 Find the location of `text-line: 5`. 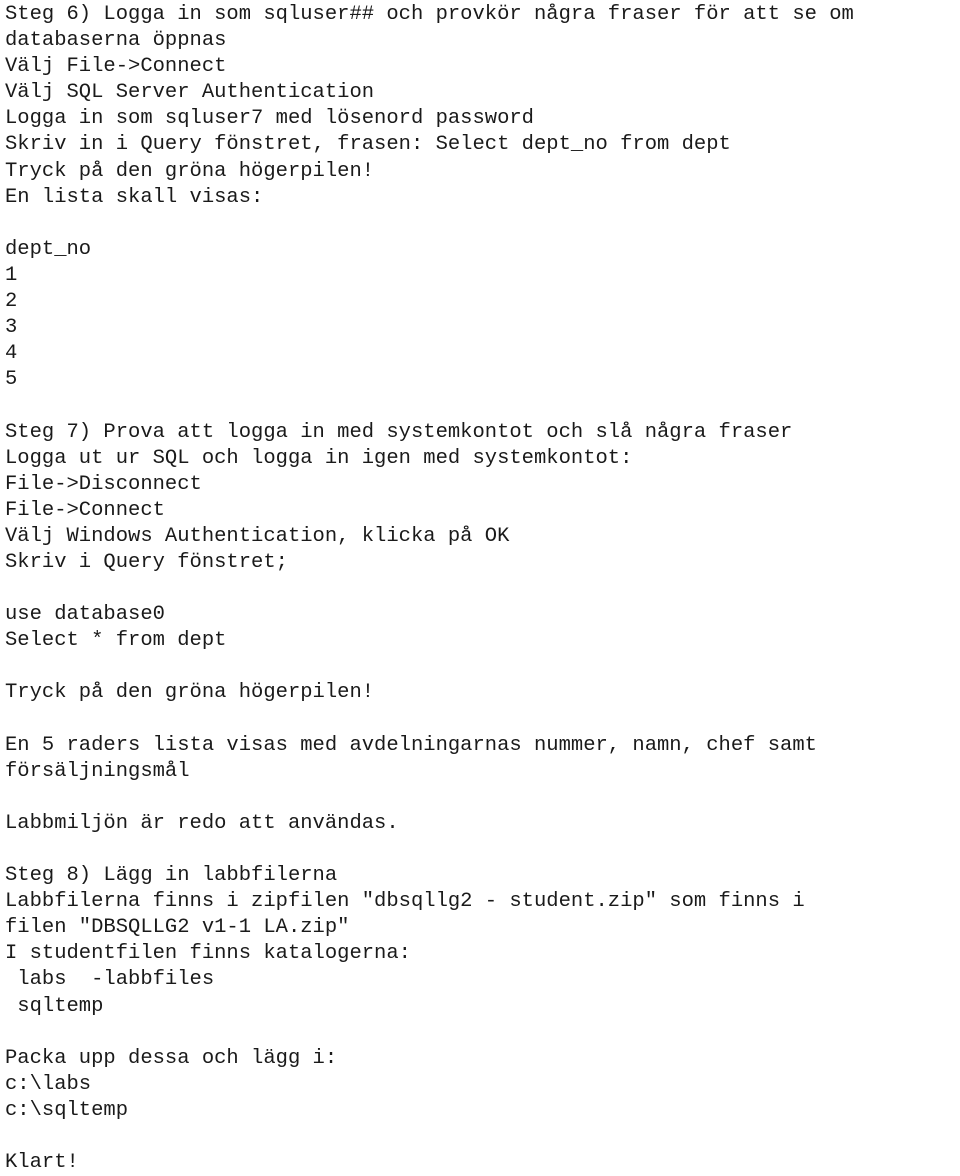

text-line: 5 is located at coordinates (11, 380).